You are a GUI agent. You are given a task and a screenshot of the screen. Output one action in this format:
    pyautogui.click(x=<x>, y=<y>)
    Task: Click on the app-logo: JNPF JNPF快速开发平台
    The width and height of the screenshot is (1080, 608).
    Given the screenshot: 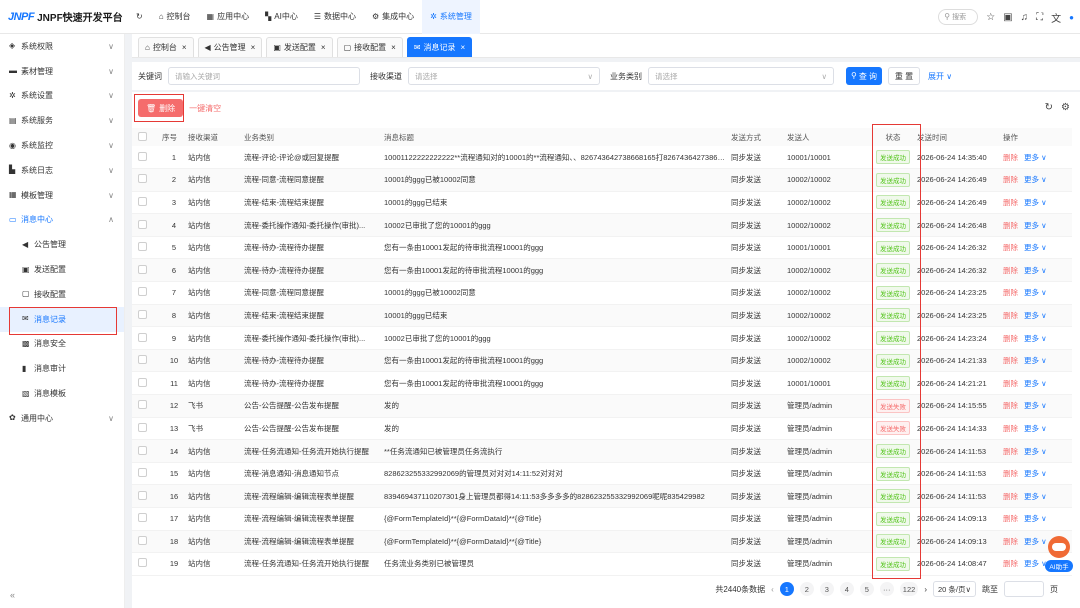 What is the action you would take?
    pyautogui.click(x=64, y=17)
    